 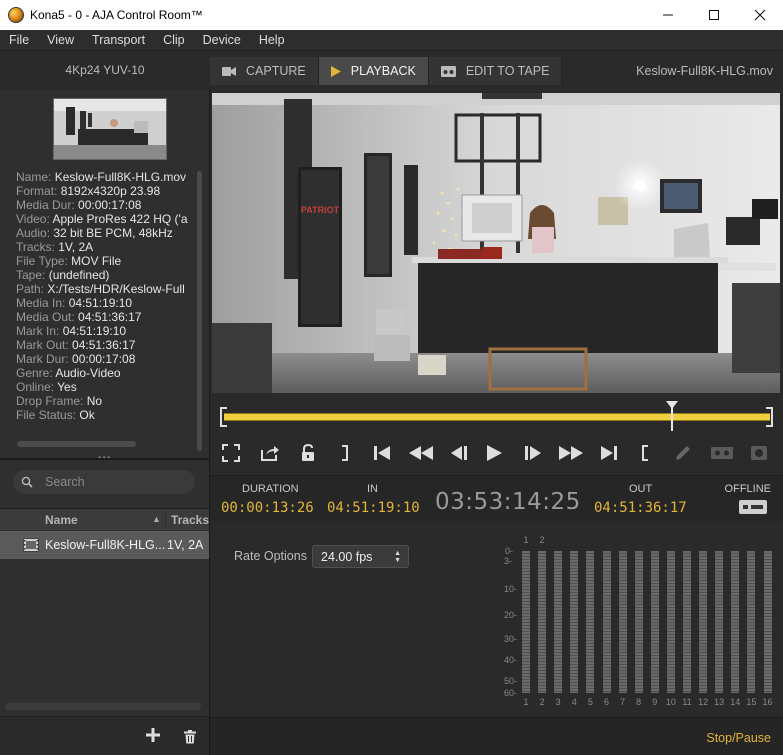 I want to click on info-value: 04:51:36:17, so click(x=110, y=317).